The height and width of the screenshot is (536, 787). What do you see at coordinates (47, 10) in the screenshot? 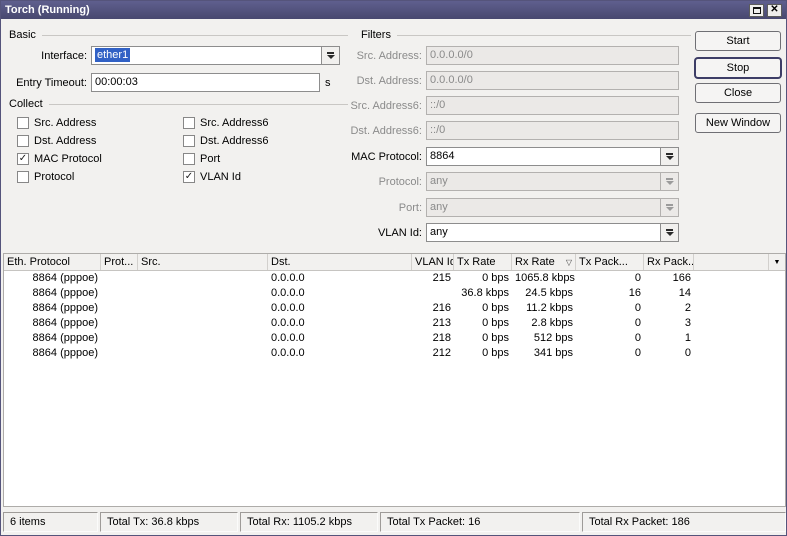
I see `window-title: Torch (Running)` at bounding box center [47, 10].